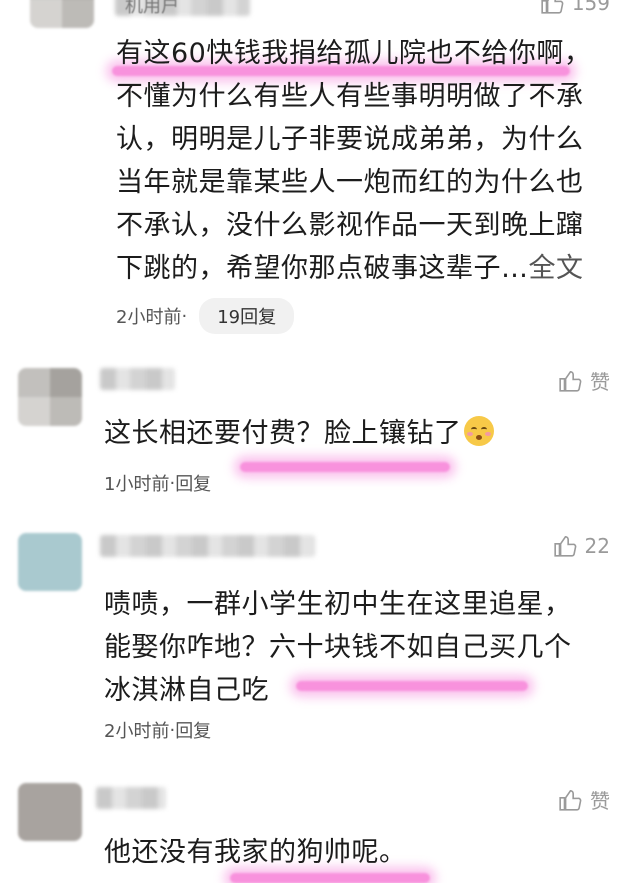 This screenshot has width=640, height=883. What do you see at coordinates (597, 546) in the screenshot?
I see `like-count: 22` at bounding box center [597, 546].